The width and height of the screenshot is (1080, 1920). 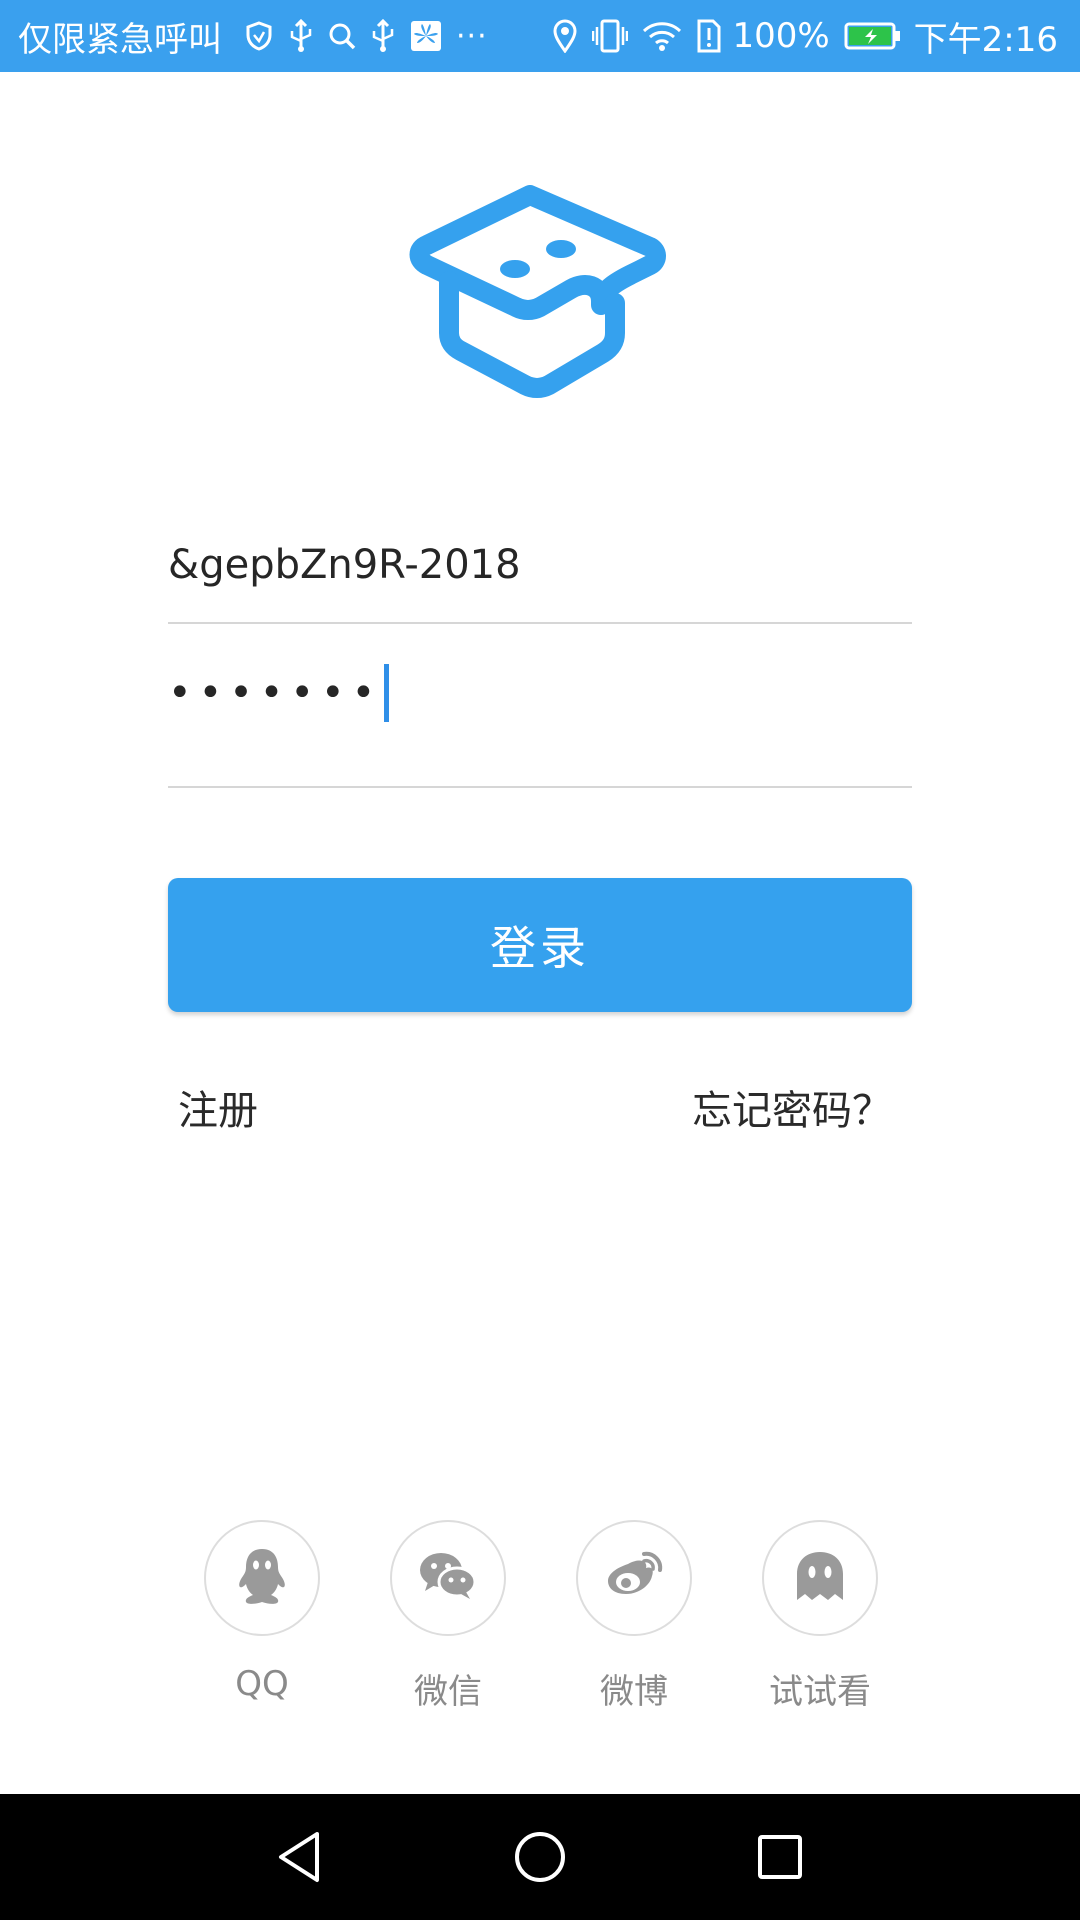 I want to click on username-field: &gepbZn9R-2018, so click(x=540, y=572).